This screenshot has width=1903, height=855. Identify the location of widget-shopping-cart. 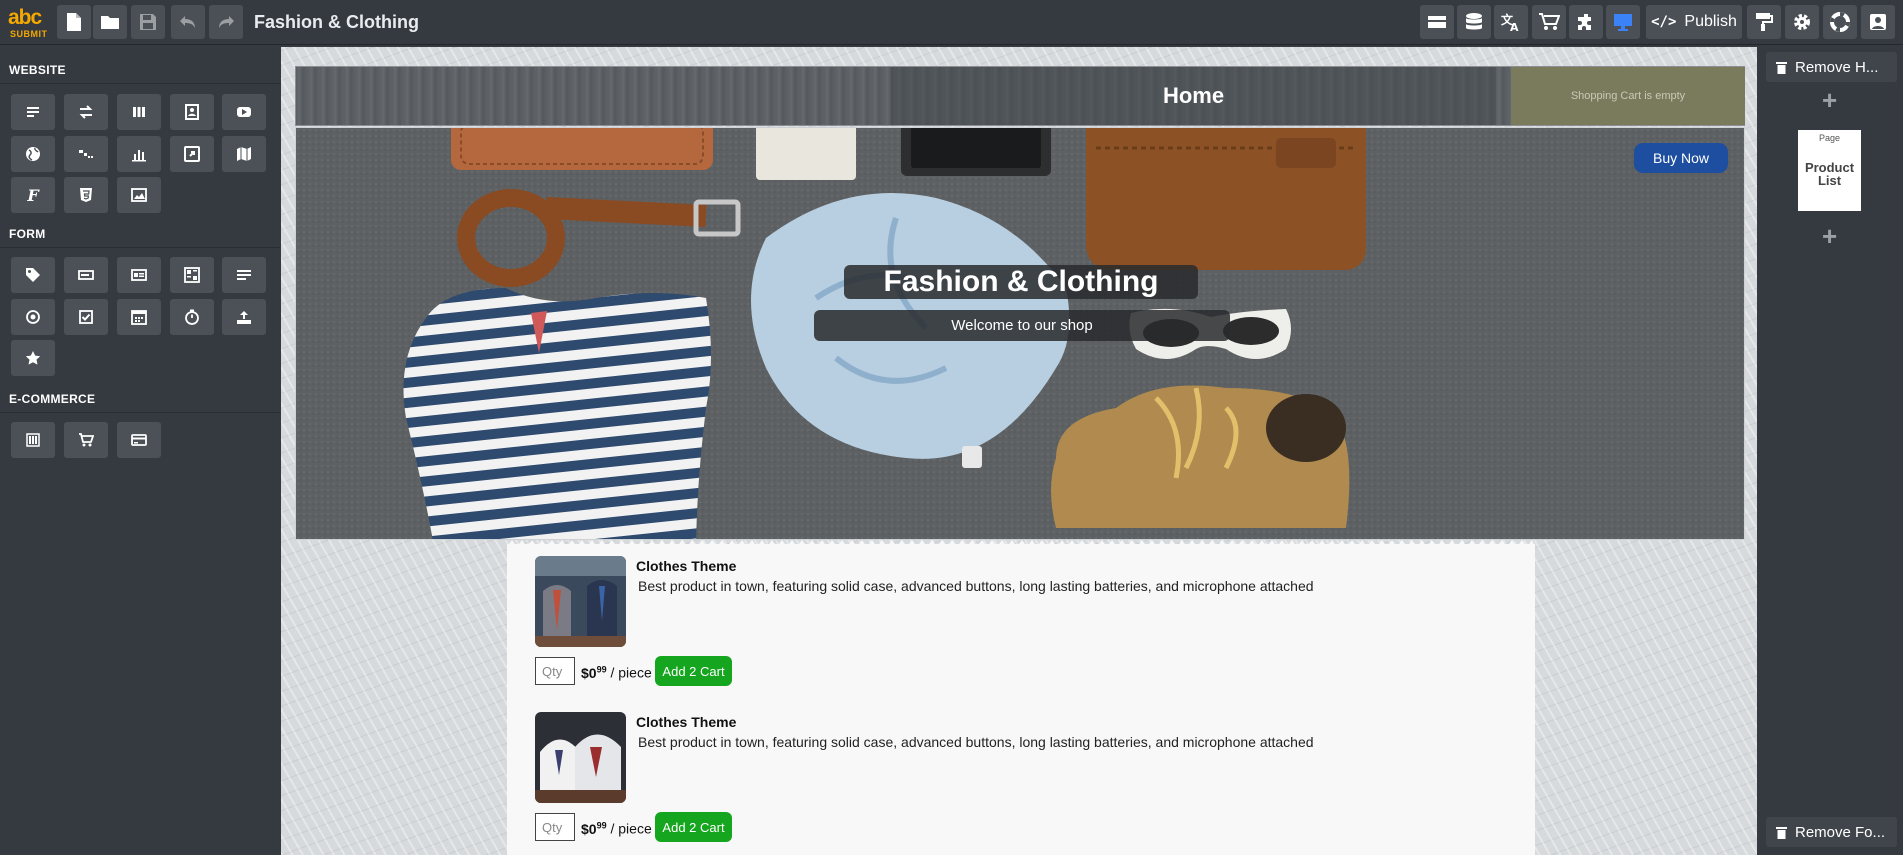
(86, 440).